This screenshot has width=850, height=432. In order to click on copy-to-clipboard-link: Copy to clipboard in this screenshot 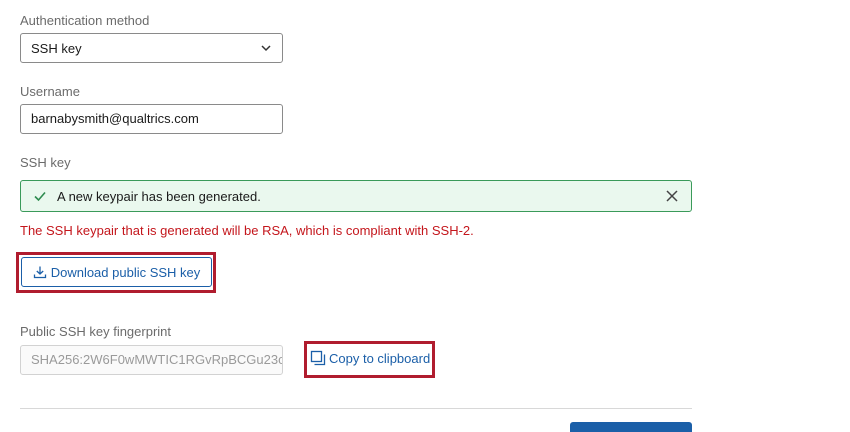, I will do `click(370, 358)`.